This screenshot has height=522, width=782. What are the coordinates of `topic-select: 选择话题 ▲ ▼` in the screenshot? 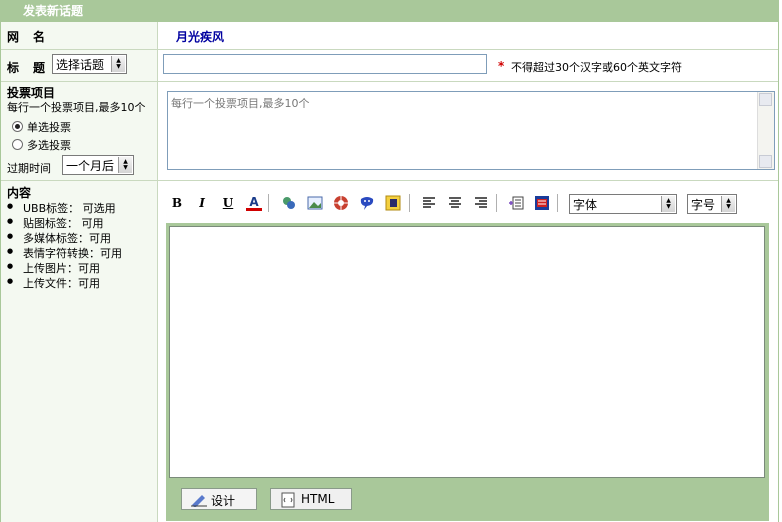 It's located at (89, 64).